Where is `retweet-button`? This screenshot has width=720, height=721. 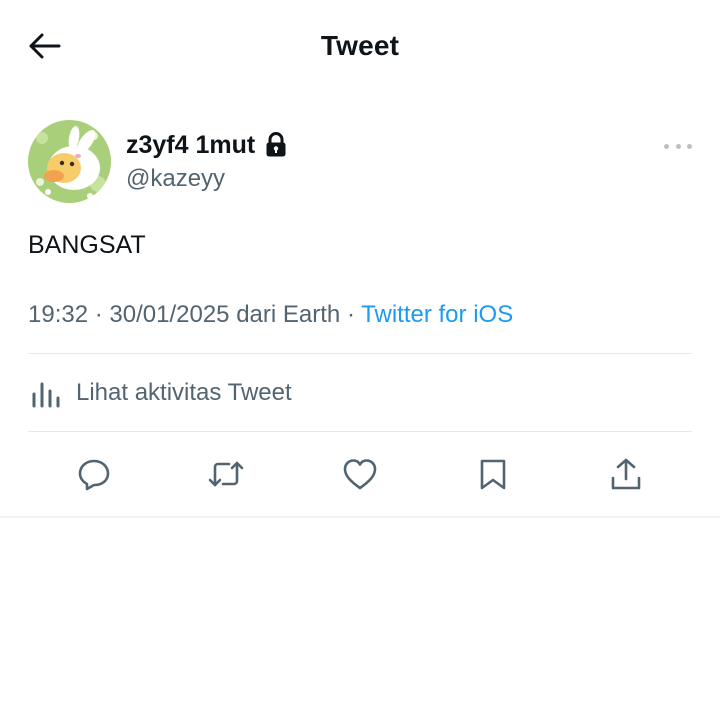
retweet-button is located at coordinates (226, 474).